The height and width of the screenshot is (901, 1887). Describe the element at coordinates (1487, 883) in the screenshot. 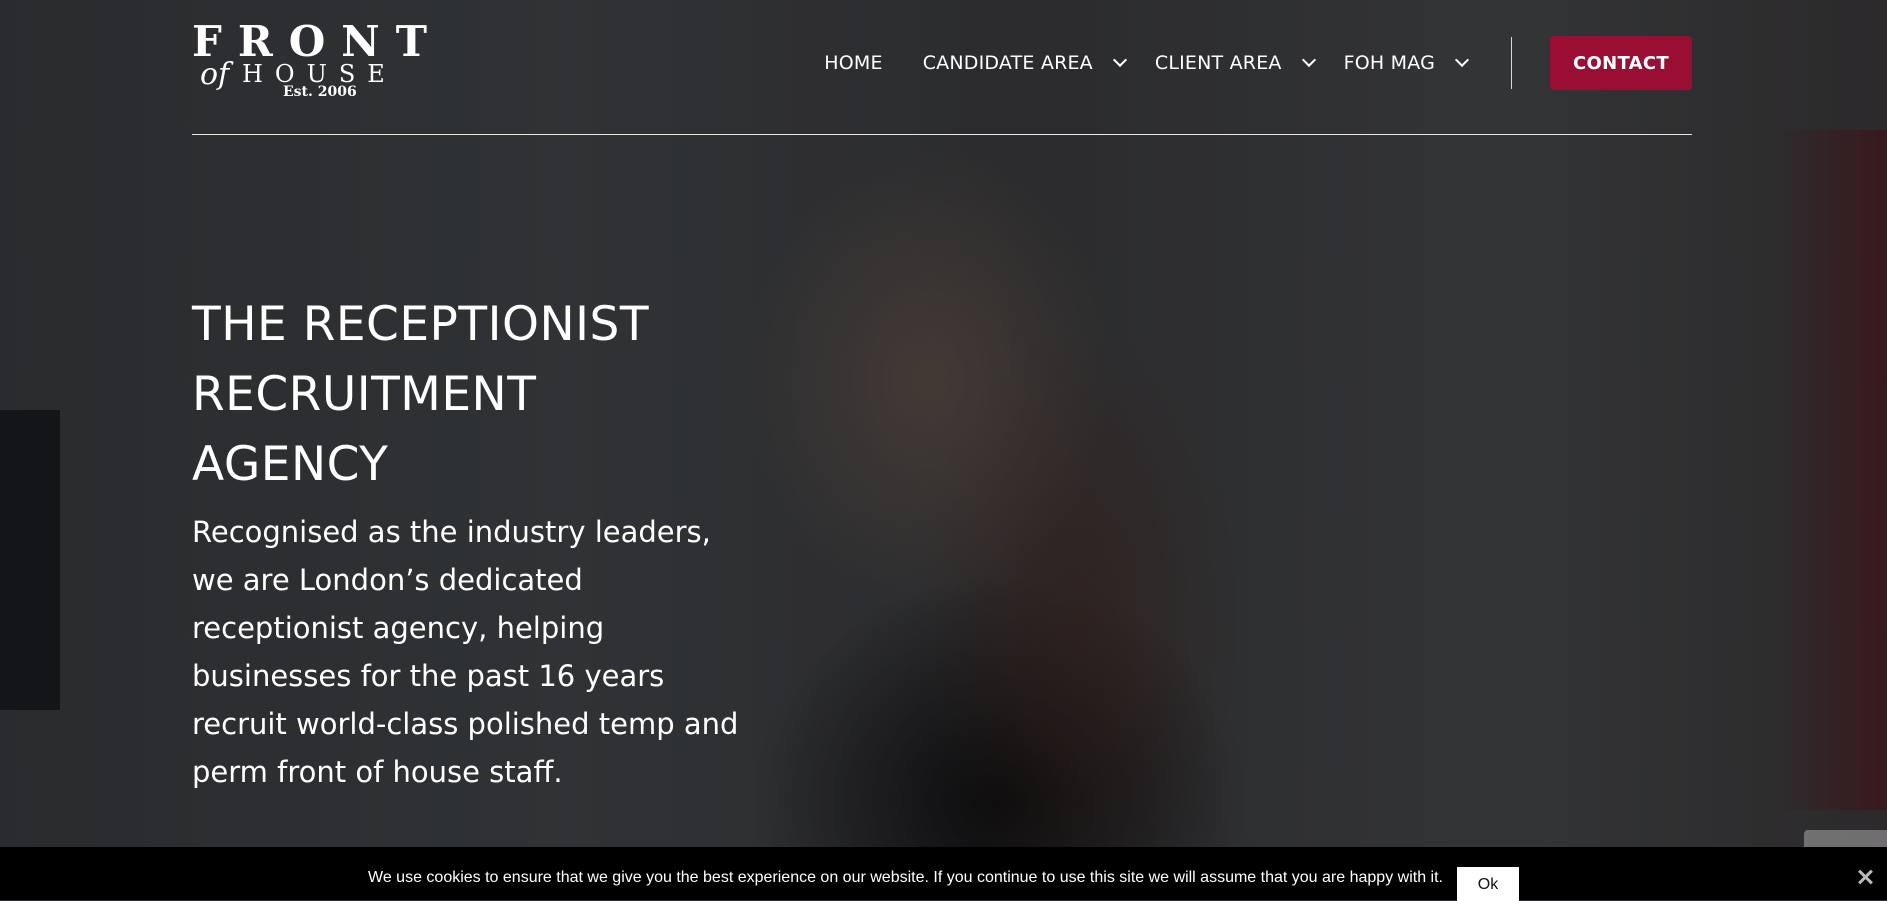

I see `cookie-ok-button: Ok` at that location.